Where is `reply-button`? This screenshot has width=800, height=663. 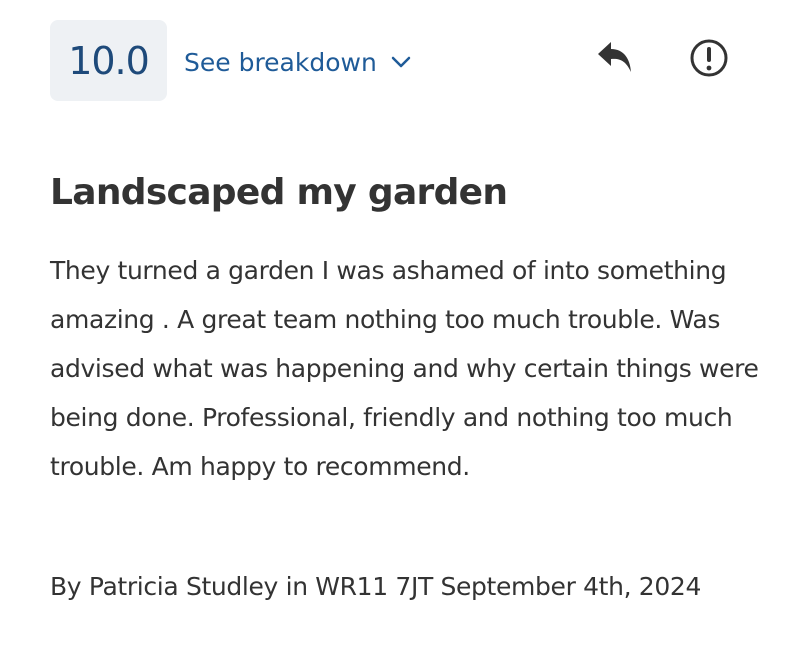 reply-button is located at coordinates (616, 60).